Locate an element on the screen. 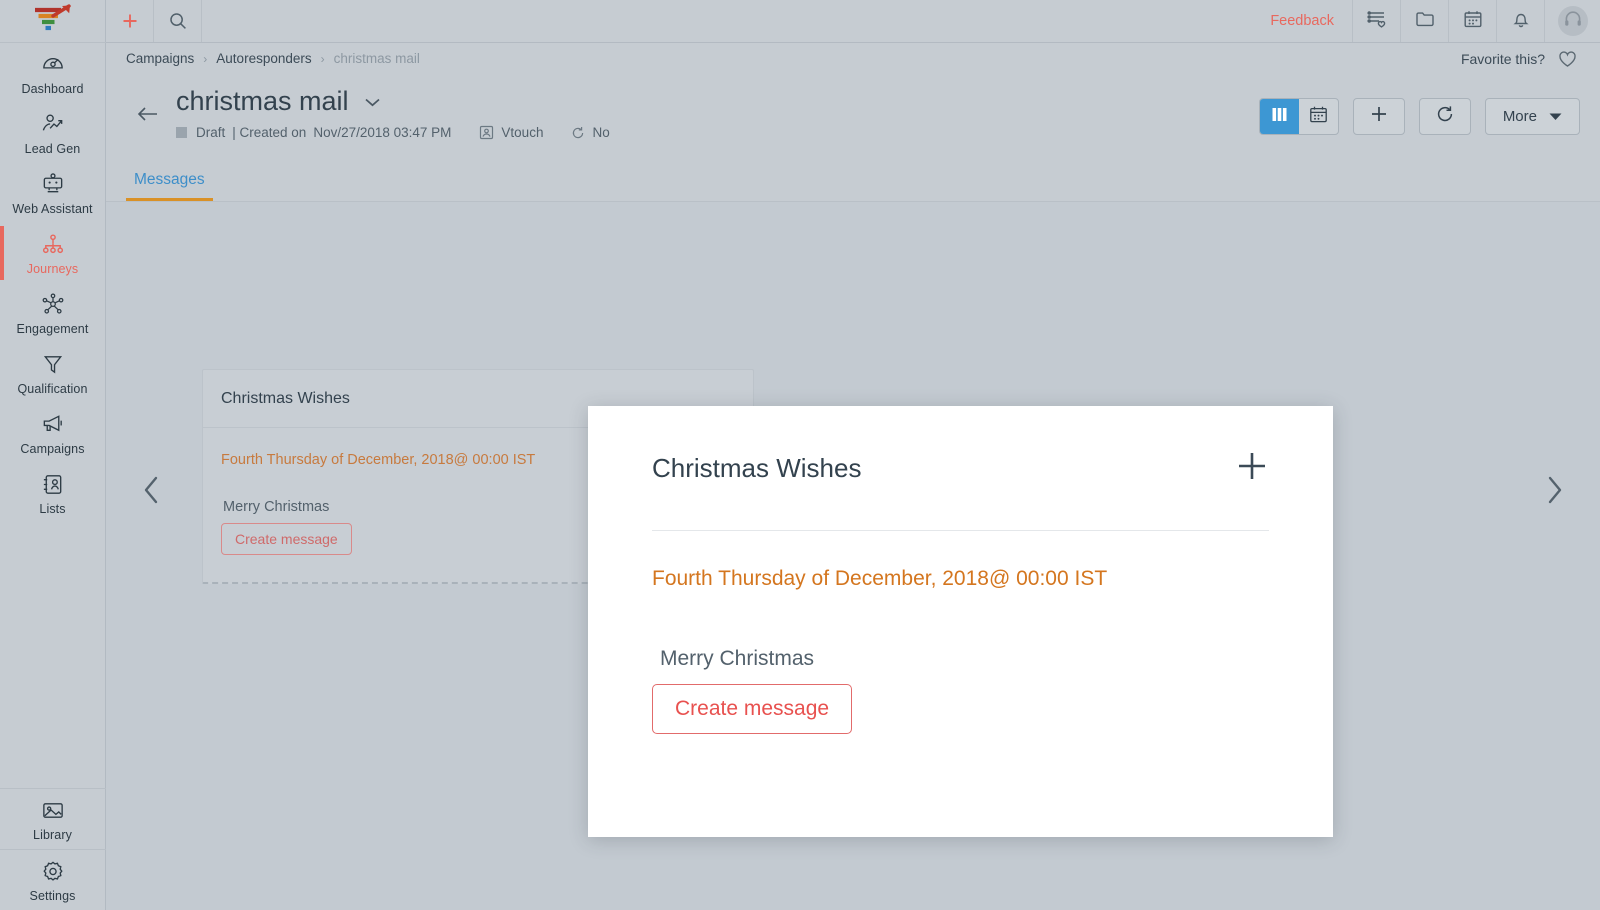 This screenshot has height=910, width=1600. more-button: More is located at coordinates (1532, 116).